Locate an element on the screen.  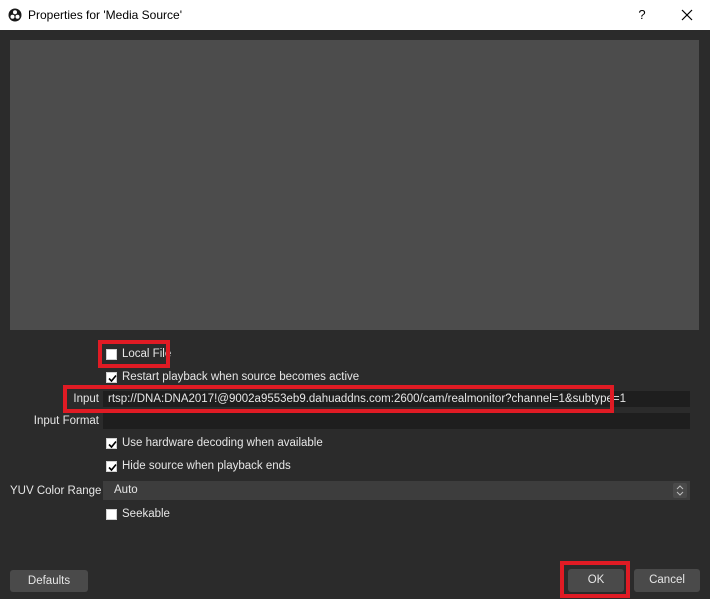
hide-source-checkbox: Hide source when playback ends is located at coordinates (198, 466).